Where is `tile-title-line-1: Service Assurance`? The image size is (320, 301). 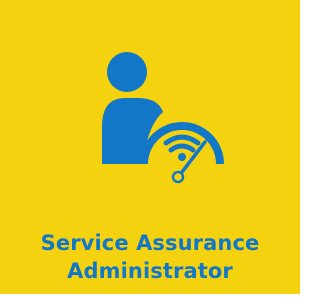 tile-title-line-1: Service Assurance is located at coordinates (150, 243).